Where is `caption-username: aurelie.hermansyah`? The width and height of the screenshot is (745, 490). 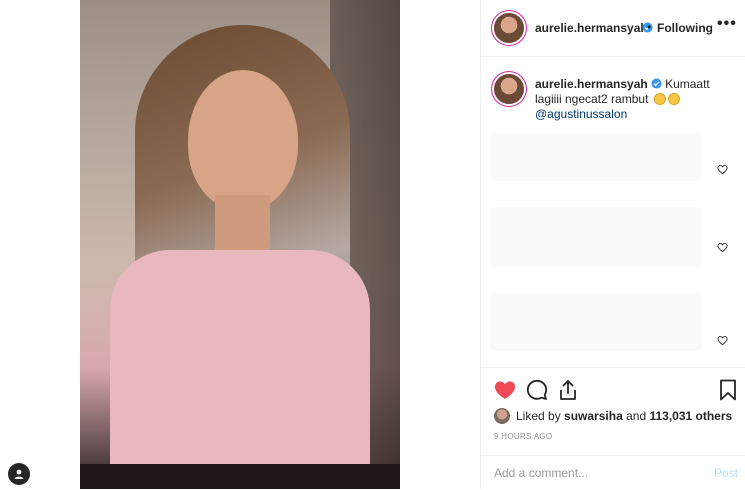 caption-username: aurelie.hermansyah is located at coordinates (591, 84).